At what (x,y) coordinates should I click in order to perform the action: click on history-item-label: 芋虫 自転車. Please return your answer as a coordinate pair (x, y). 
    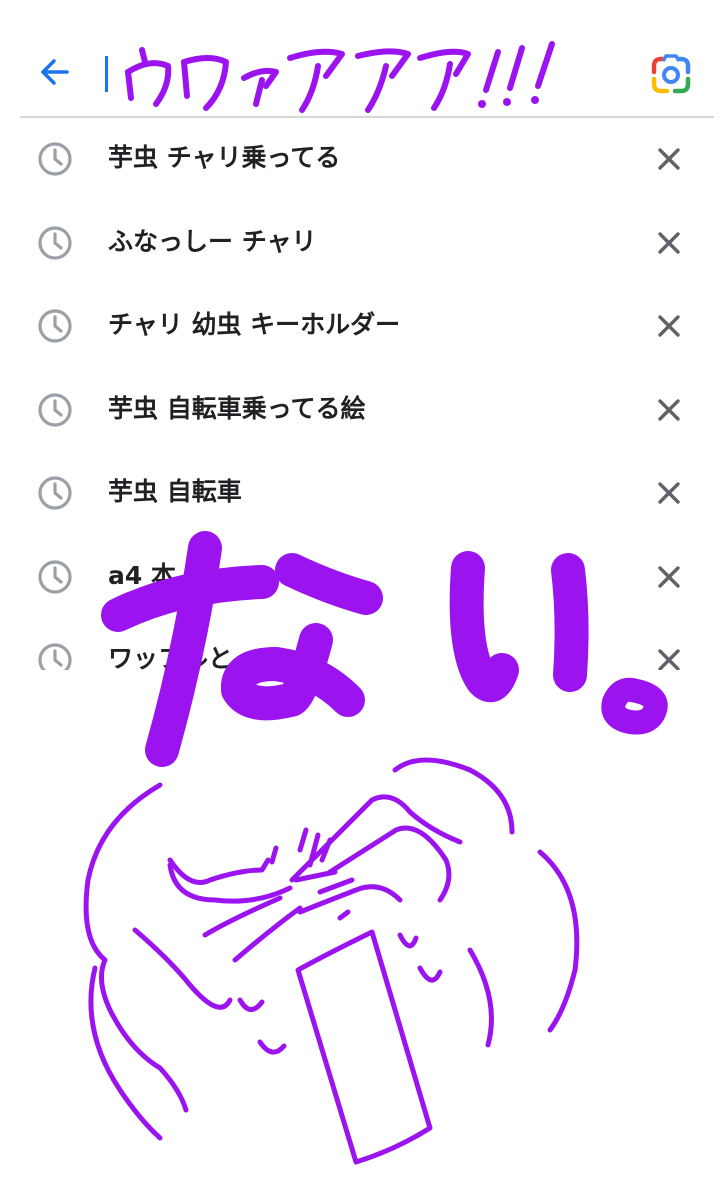
    Looking at the image, I should click on (175, 491).